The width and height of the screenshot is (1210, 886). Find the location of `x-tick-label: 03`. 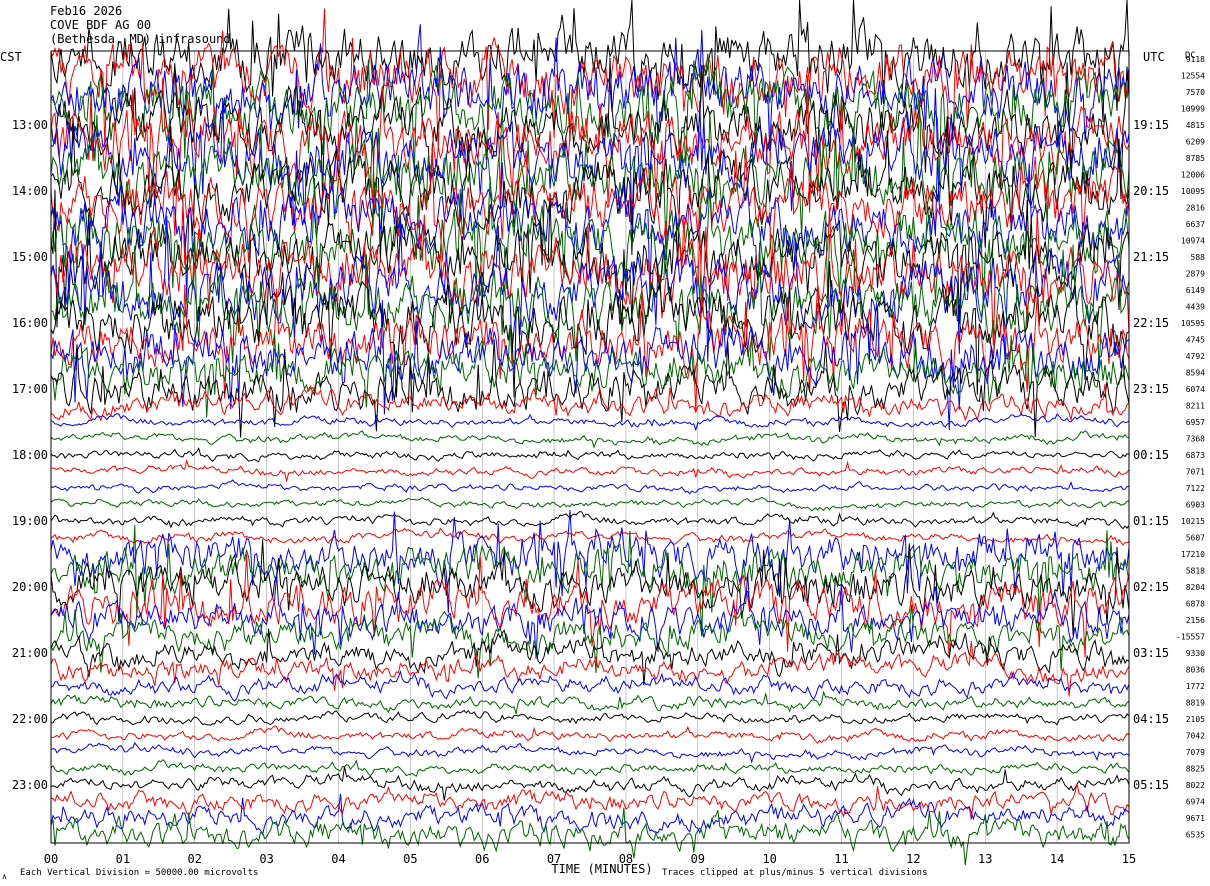

x-tick-label: 03 is located at coordinates (266, 859).